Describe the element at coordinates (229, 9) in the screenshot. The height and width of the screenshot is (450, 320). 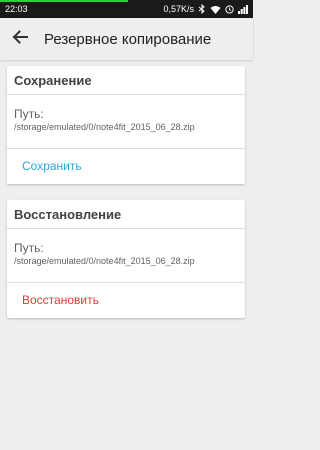
I see `alarm-icon` at that location.